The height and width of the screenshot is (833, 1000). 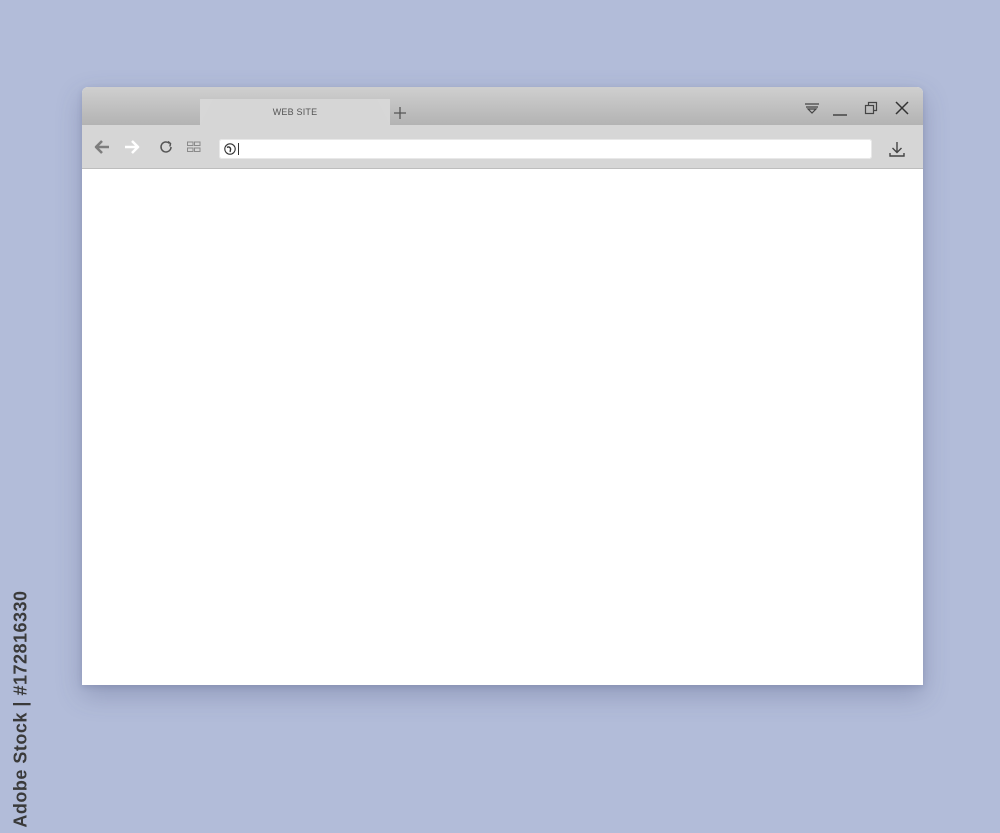 What do you see at coordinates (502, 106) in the screenshot?
I see `title-bar: WEB SITE` at bounding box center [502, 106].